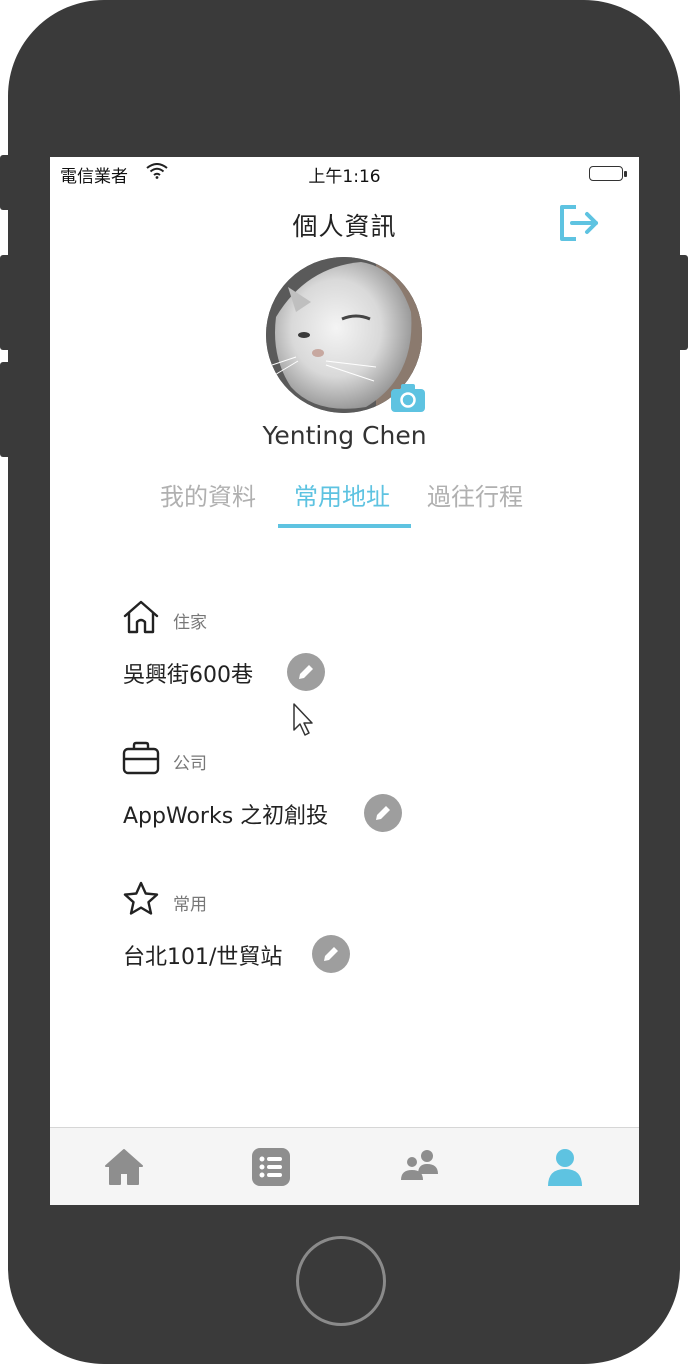  I want to click on office-address-label: 公司, so click(190, 764).